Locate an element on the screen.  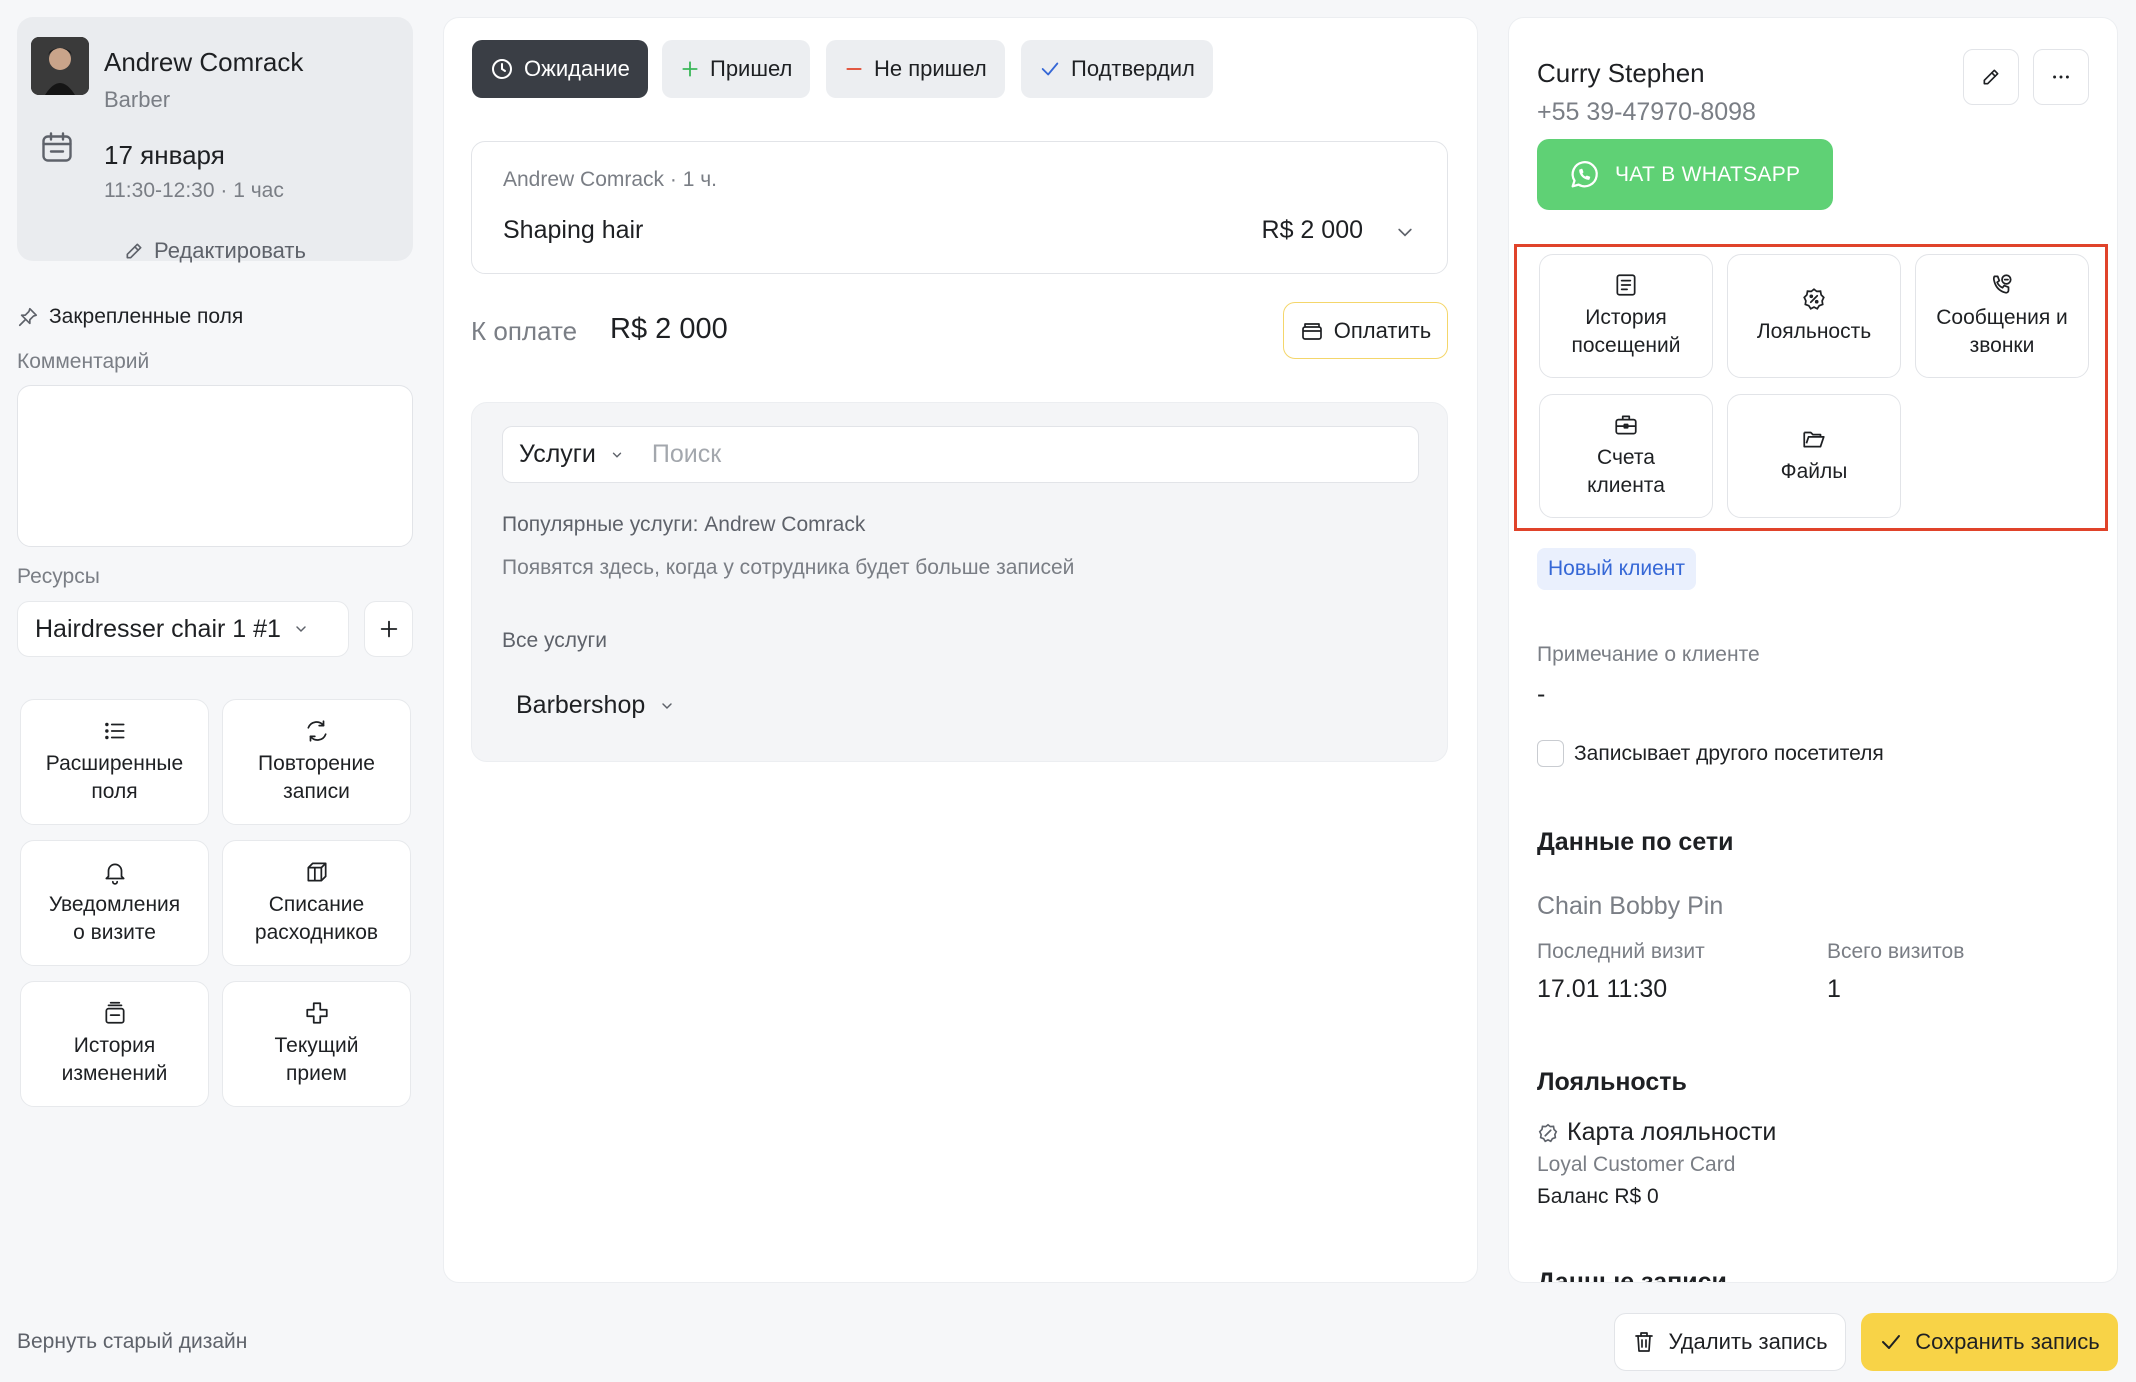
clock-icon is located at coordinates (502, 69).